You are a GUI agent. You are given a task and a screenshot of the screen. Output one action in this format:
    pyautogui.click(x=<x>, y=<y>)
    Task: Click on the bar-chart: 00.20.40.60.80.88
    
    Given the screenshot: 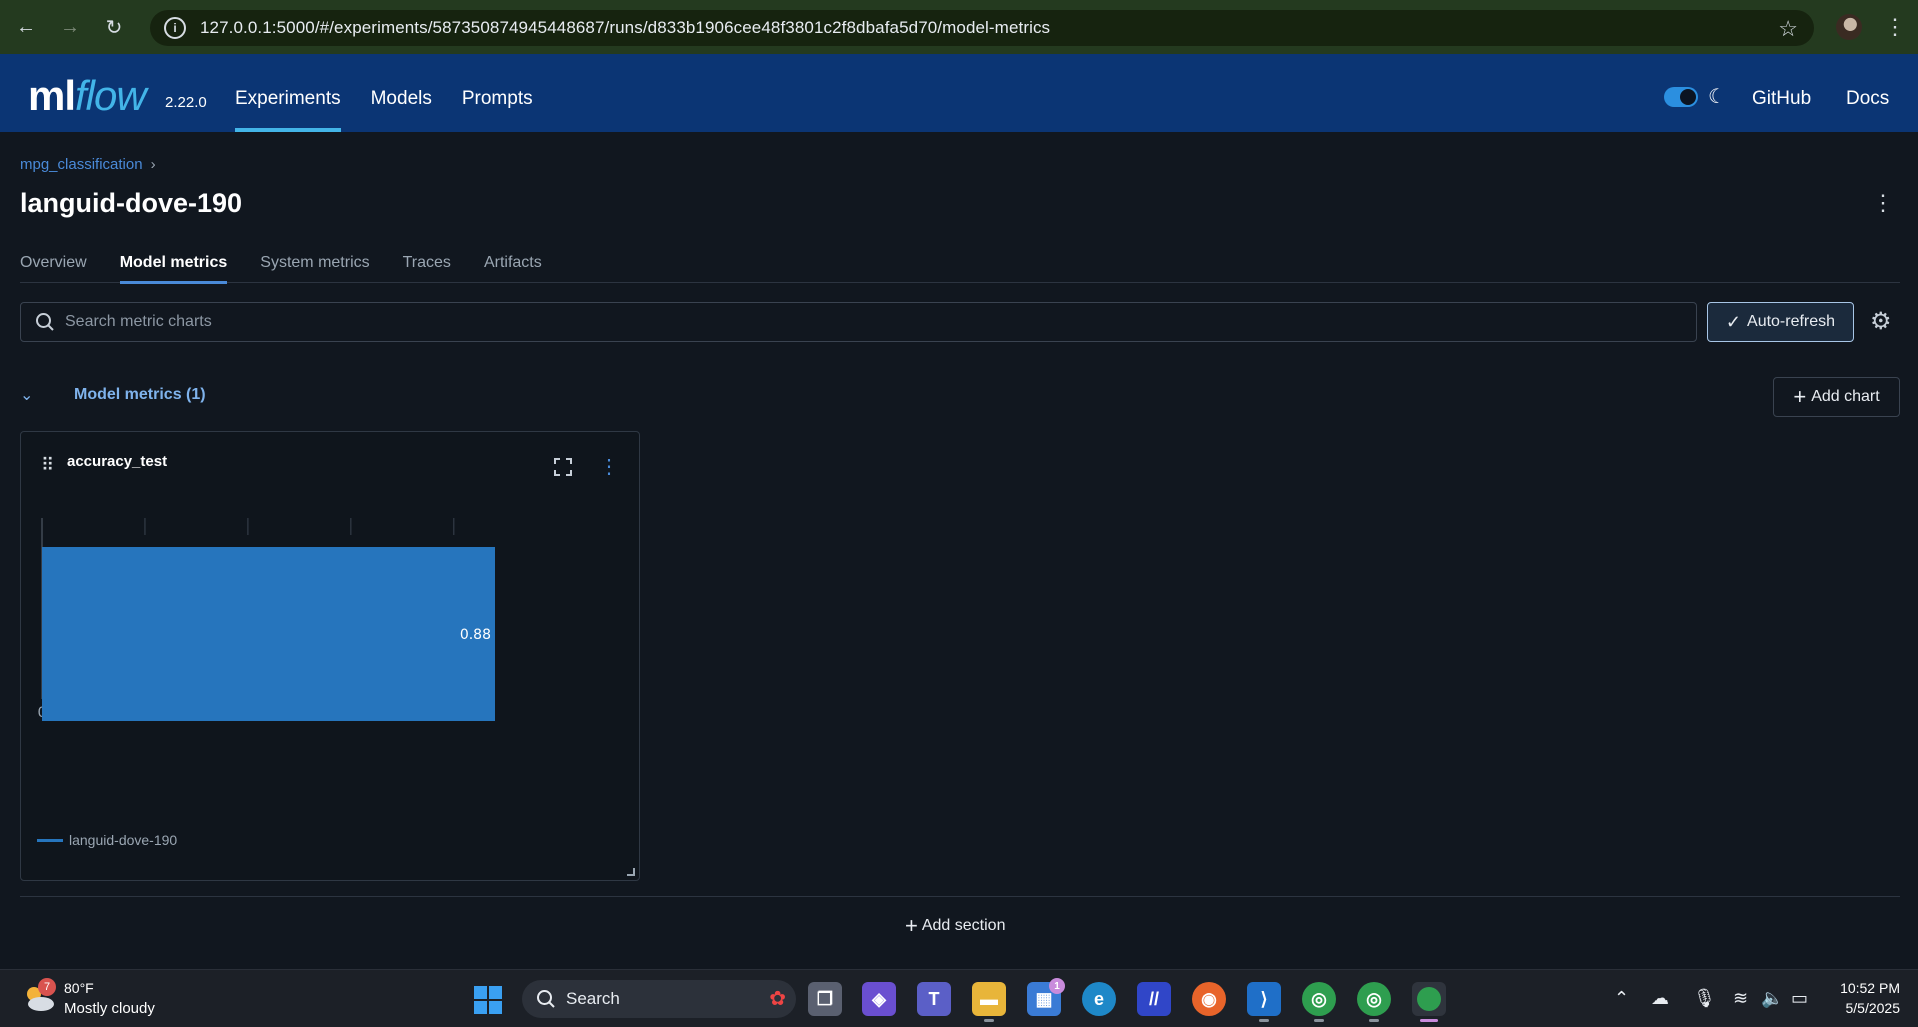 What is the action you would take?
    pyautogui.click(x=266, y=619)
    